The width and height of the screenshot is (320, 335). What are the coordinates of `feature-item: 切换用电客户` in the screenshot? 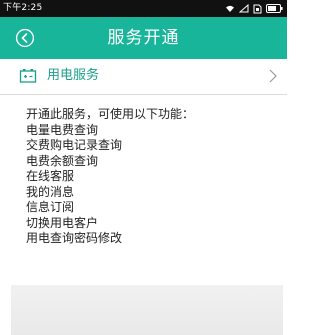 It's located at (62, 222).